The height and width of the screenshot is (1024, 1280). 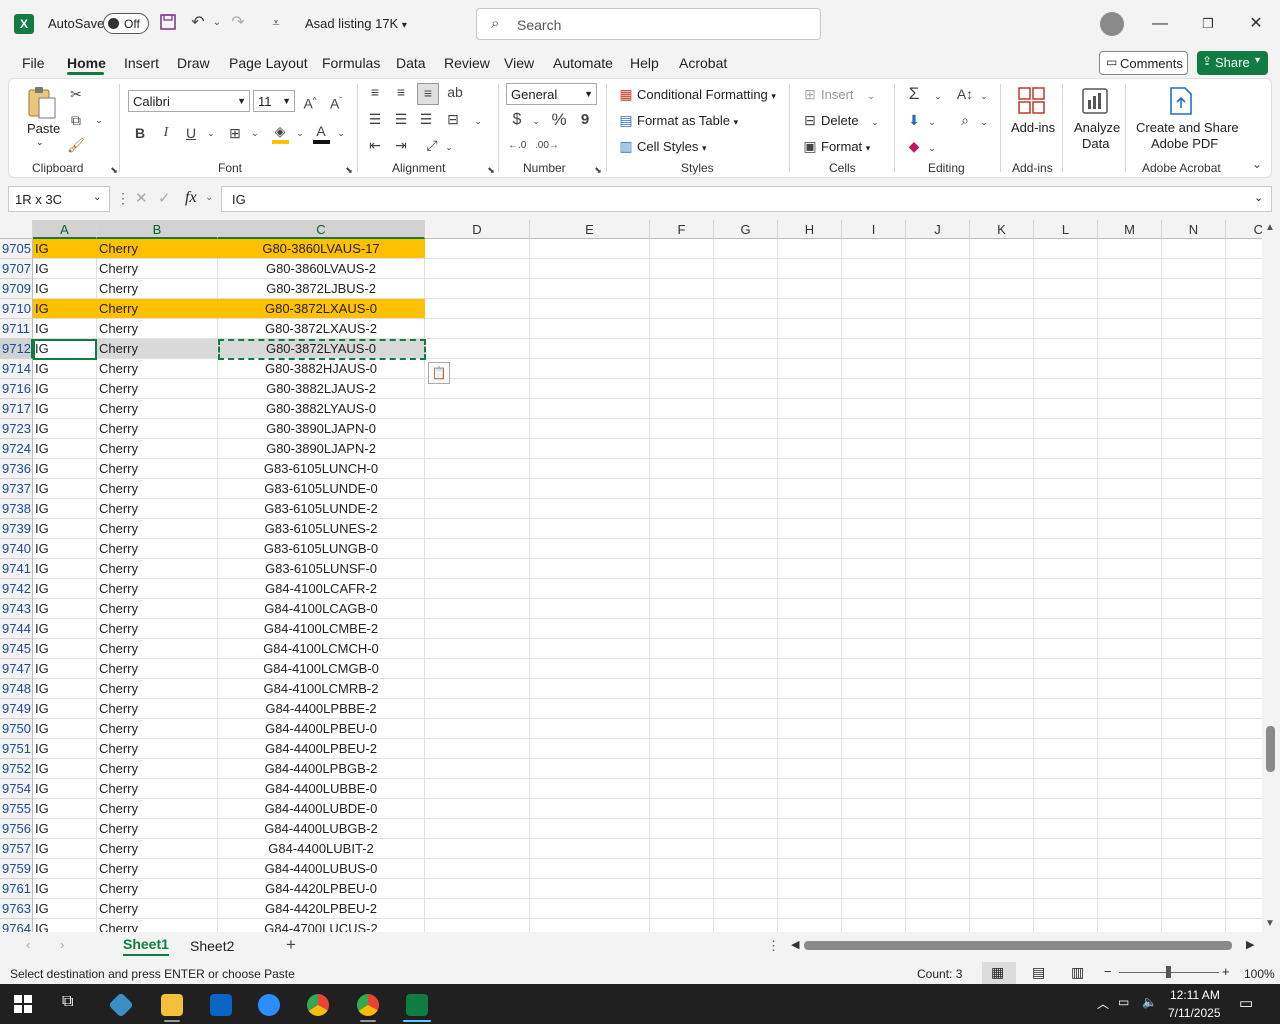 What do you see at coordinates (191, 133) in the screenshot?
I see `underline-button: U` at bounding box center [191, 133].